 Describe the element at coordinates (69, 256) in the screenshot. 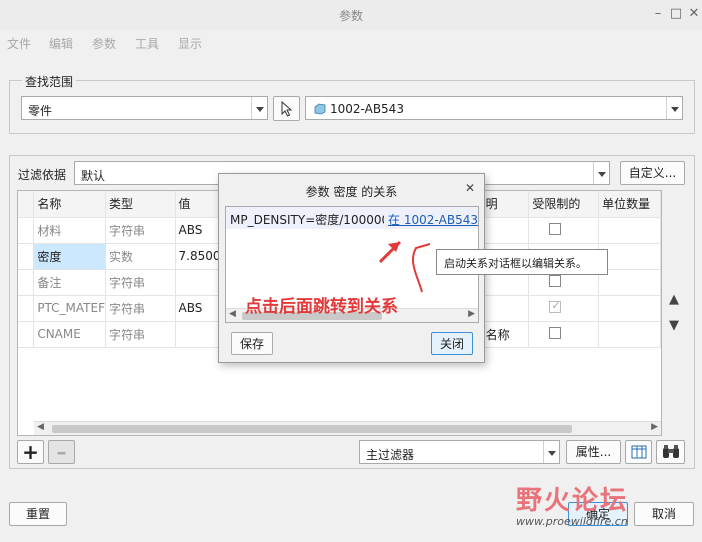

I see `row-name: 密度` at that location.